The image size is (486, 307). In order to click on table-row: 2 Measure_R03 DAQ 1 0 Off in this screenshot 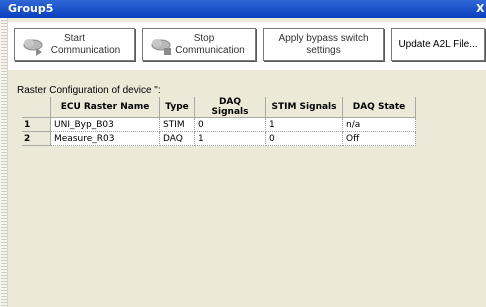, I will do `click(219, 138)`.